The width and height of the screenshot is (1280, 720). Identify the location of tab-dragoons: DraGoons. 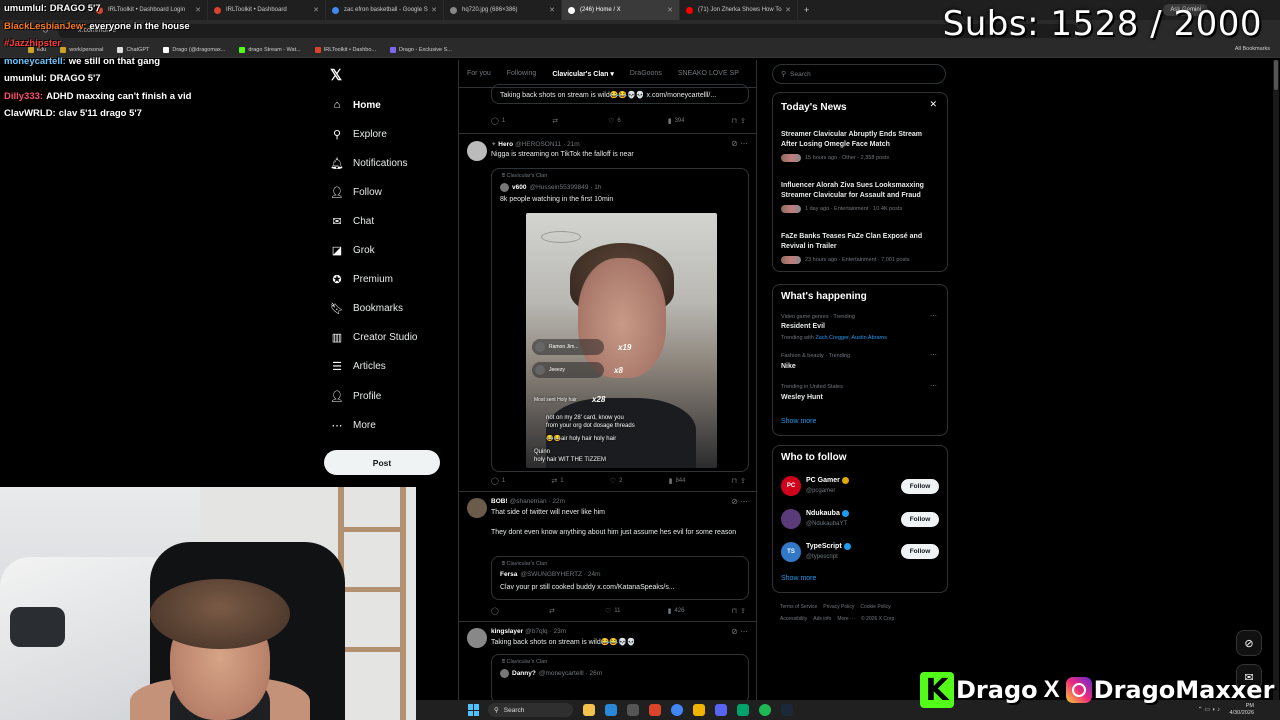
(646, 73).